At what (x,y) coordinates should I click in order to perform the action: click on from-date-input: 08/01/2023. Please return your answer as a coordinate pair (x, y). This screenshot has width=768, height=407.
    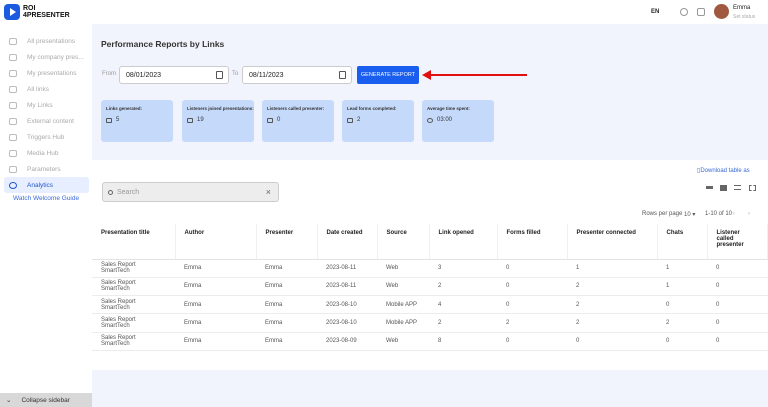
    Looking at the image, I should click on (174, 75).